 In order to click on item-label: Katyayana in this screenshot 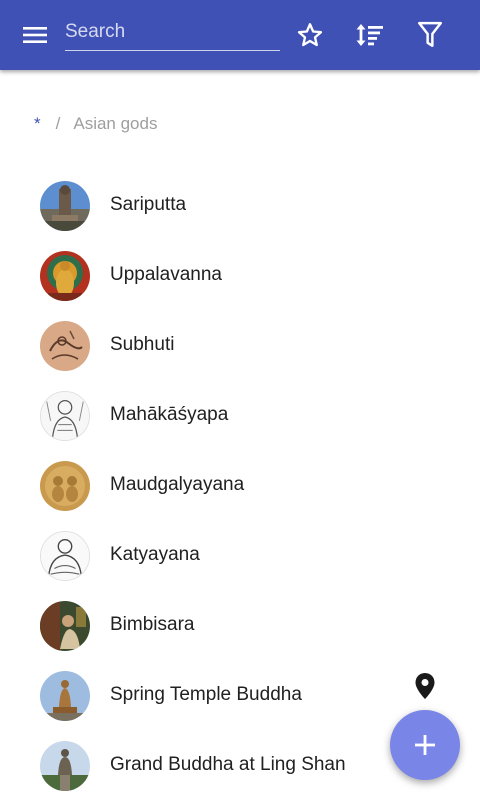, I will do `click(155, 554)`.